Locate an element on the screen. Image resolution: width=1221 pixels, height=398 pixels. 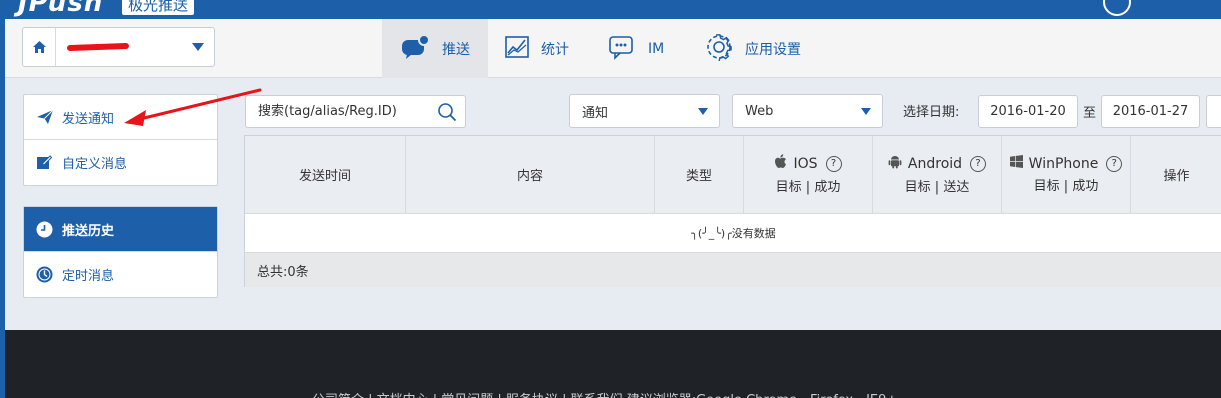
sidebar-compose-group: 发送通知 自定义消息 is located at coordinates (120, 140).